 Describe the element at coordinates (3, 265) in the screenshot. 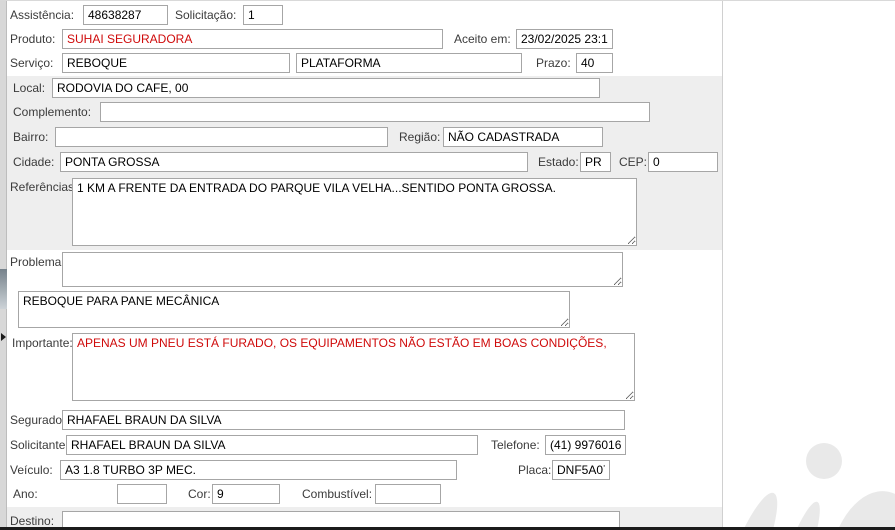

I see `side-panel-splitter` at that location.